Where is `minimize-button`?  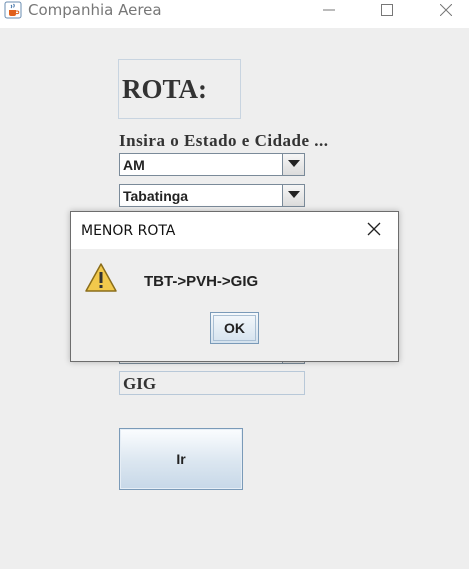
minimize-button is located at coordinates (329, 11).